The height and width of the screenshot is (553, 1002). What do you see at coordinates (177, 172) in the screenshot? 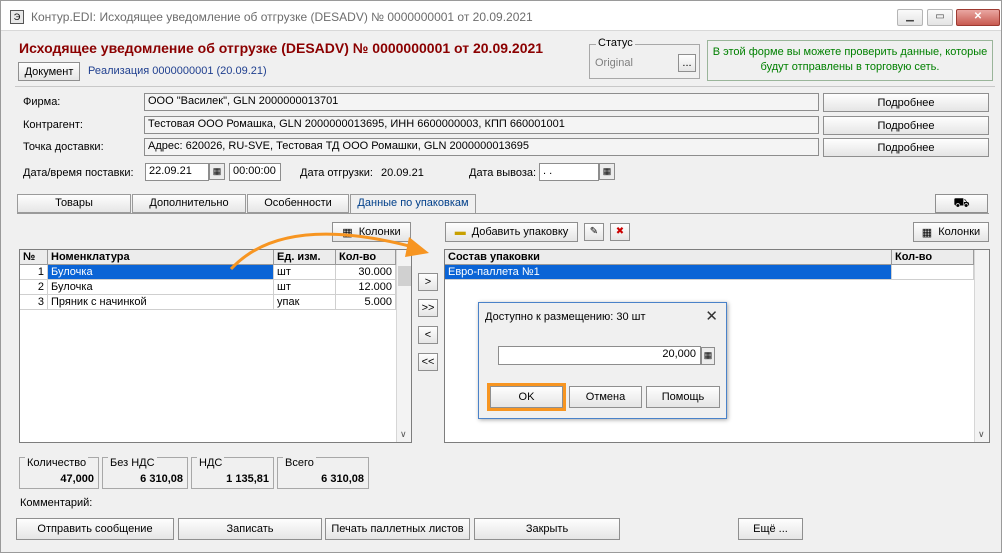
I see `delivery-date-field: 22.09.21` at bounding box center [177, 172].